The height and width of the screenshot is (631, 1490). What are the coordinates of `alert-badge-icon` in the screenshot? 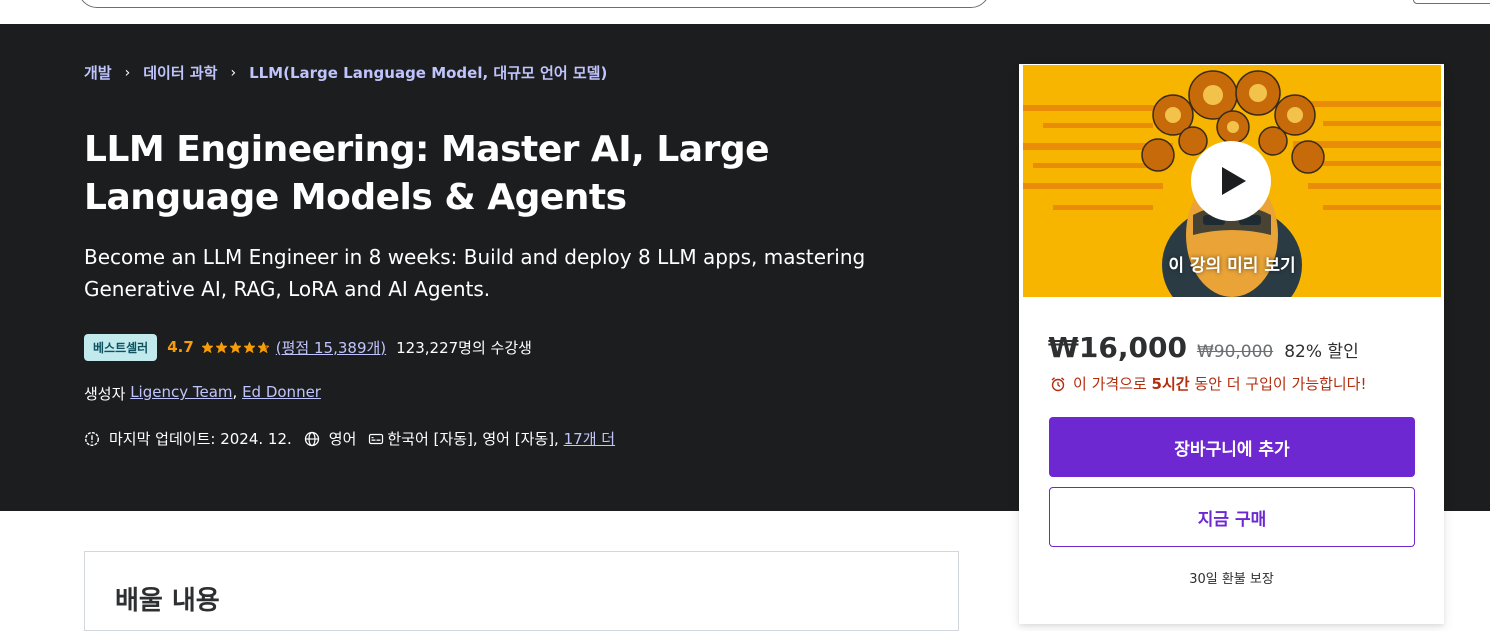 It's located at (92, 438).